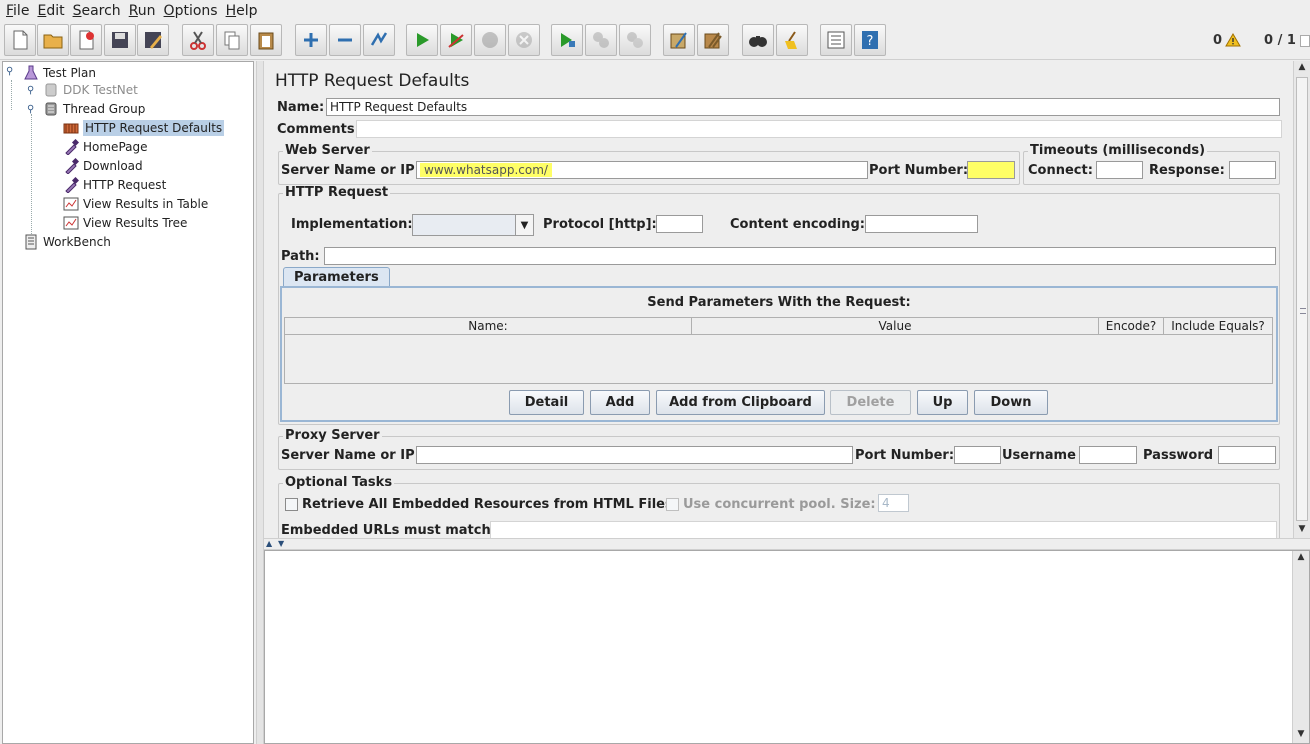 The width and height of the screenshot is (1310, 744). Describe the element at coordinates (792, 40) in the screenshot. I see `reset-search-button` at that location.